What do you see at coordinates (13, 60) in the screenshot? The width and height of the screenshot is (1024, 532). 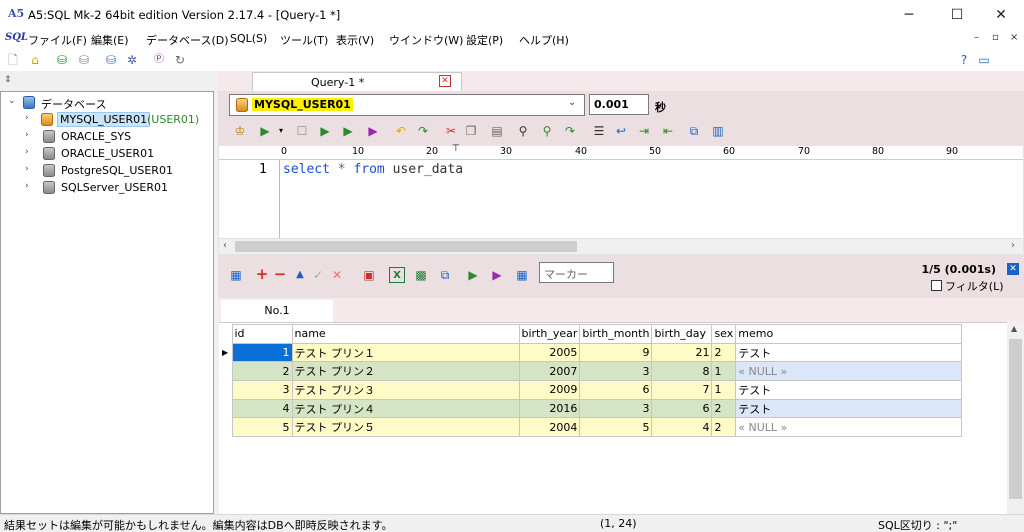 I see `new-icon: 🗋` at bounding box center [13, 60].